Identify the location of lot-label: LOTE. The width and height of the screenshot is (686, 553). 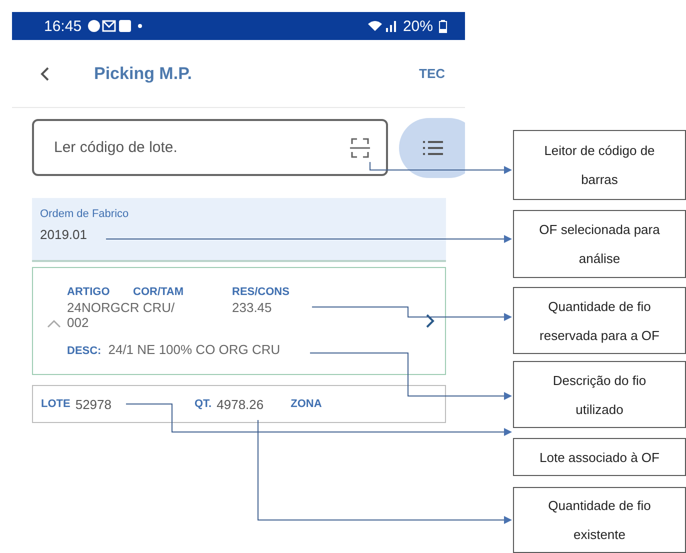
(55, 404).